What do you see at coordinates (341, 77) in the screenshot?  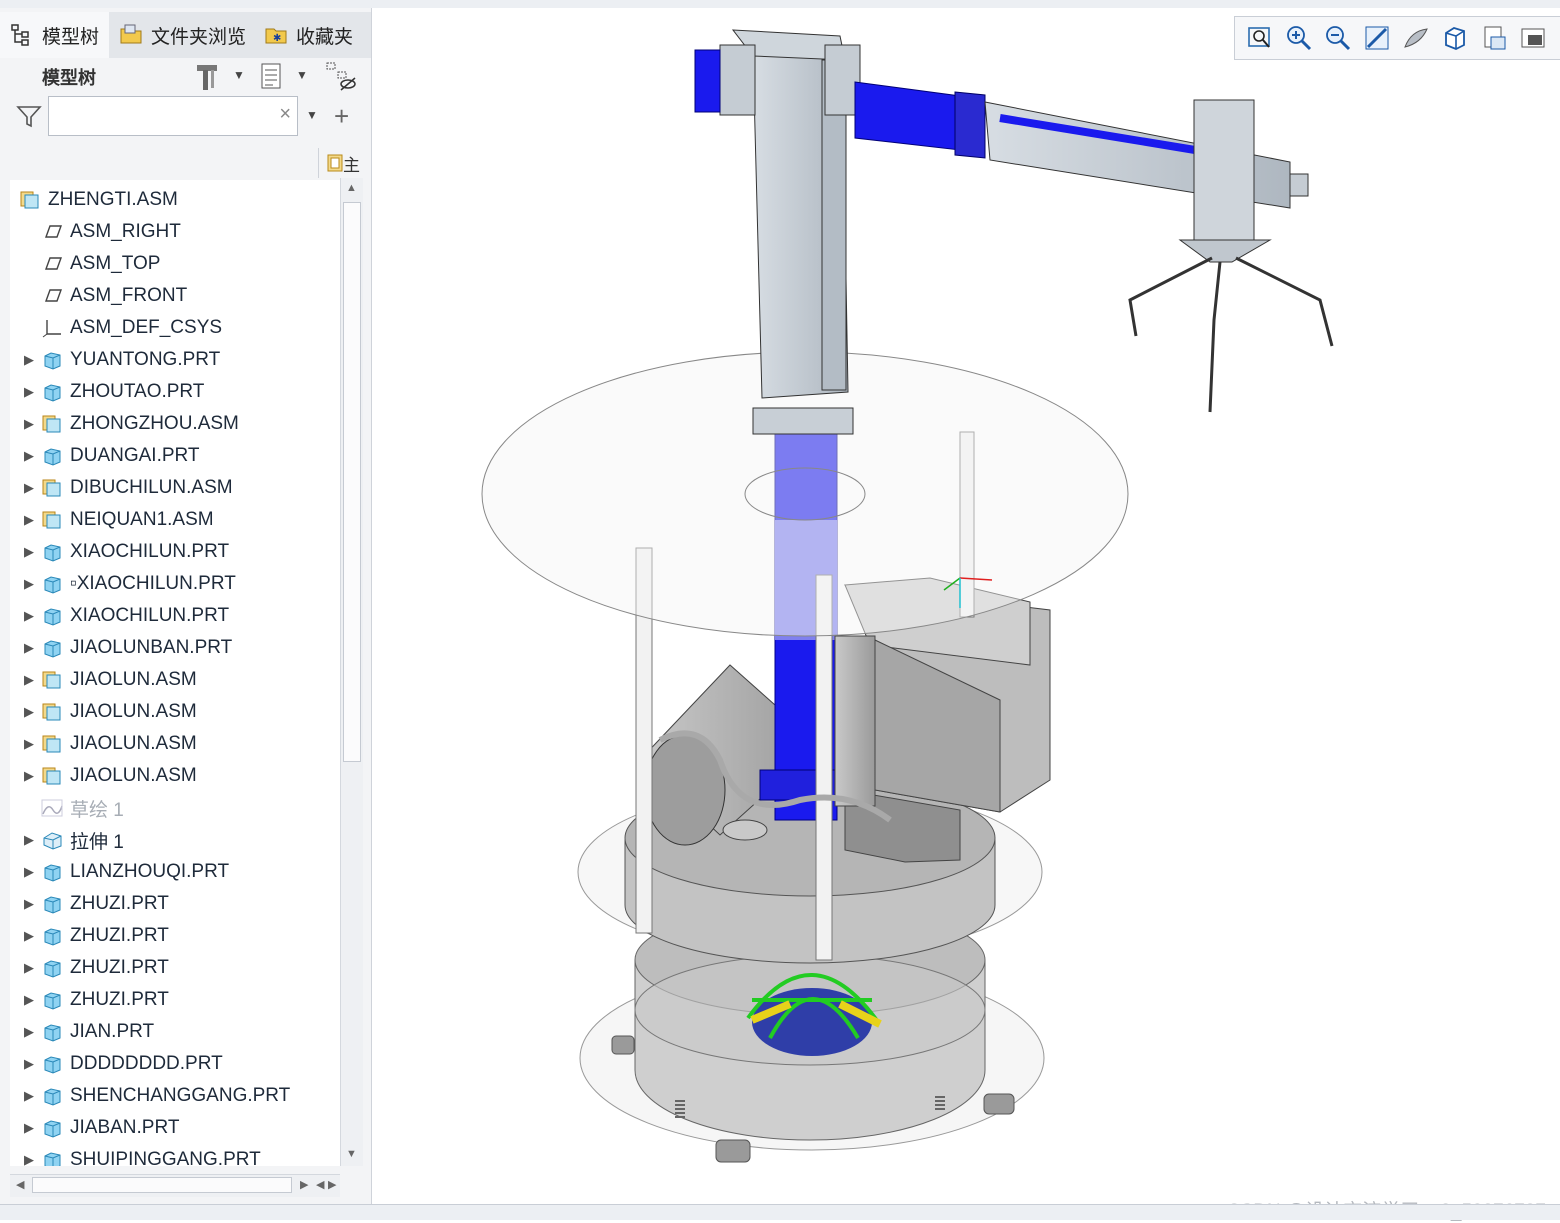 I see `tree-filter-visibility-icon` at bounding box center [341, 77].